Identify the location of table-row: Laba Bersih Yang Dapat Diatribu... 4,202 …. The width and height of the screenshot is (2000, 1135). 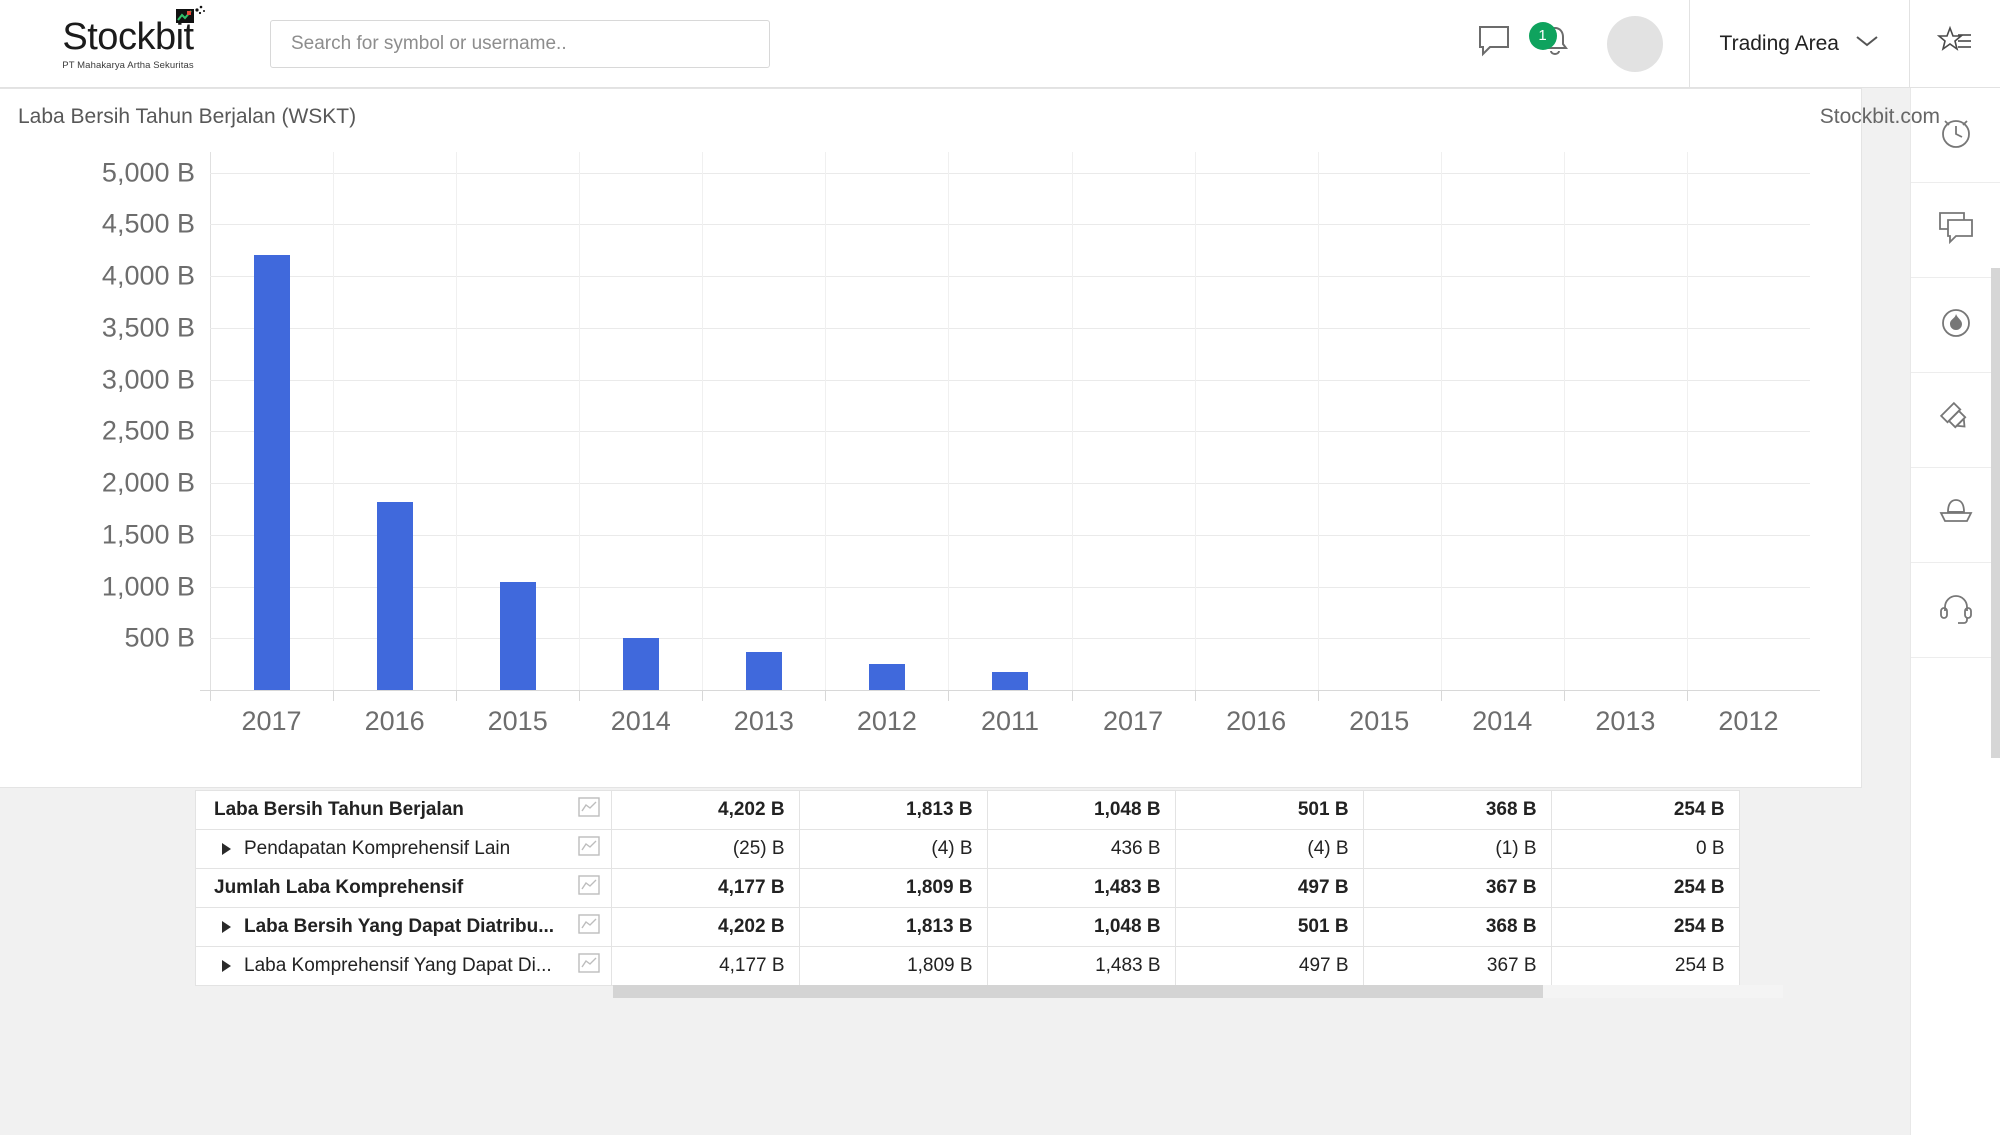
(967, 927).